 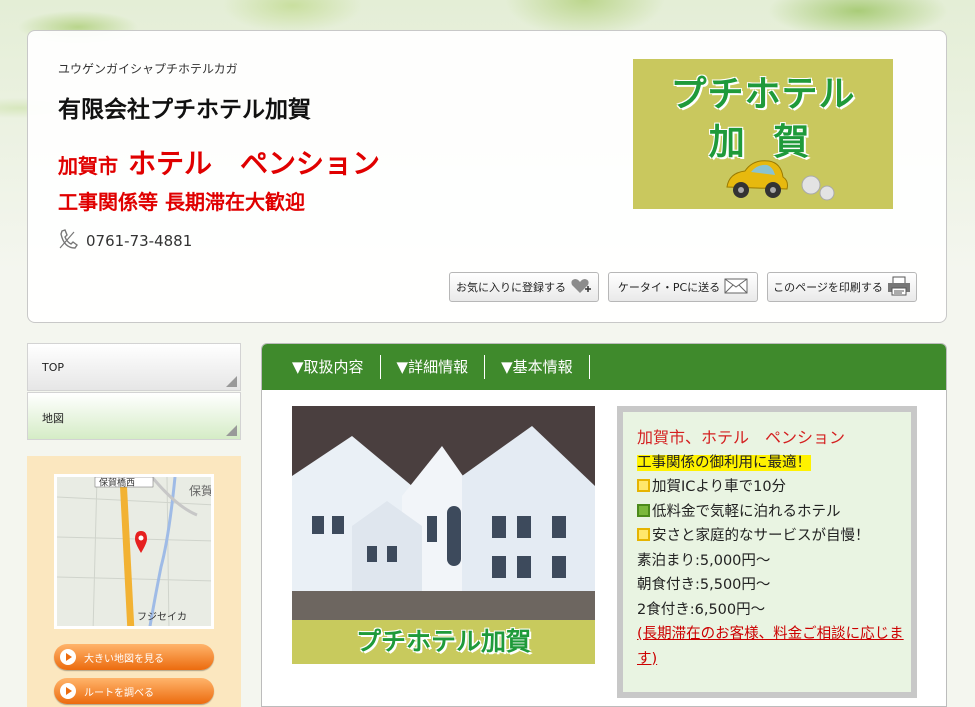 I want to click on heart-plus-icon, so click(x=581, y=287).